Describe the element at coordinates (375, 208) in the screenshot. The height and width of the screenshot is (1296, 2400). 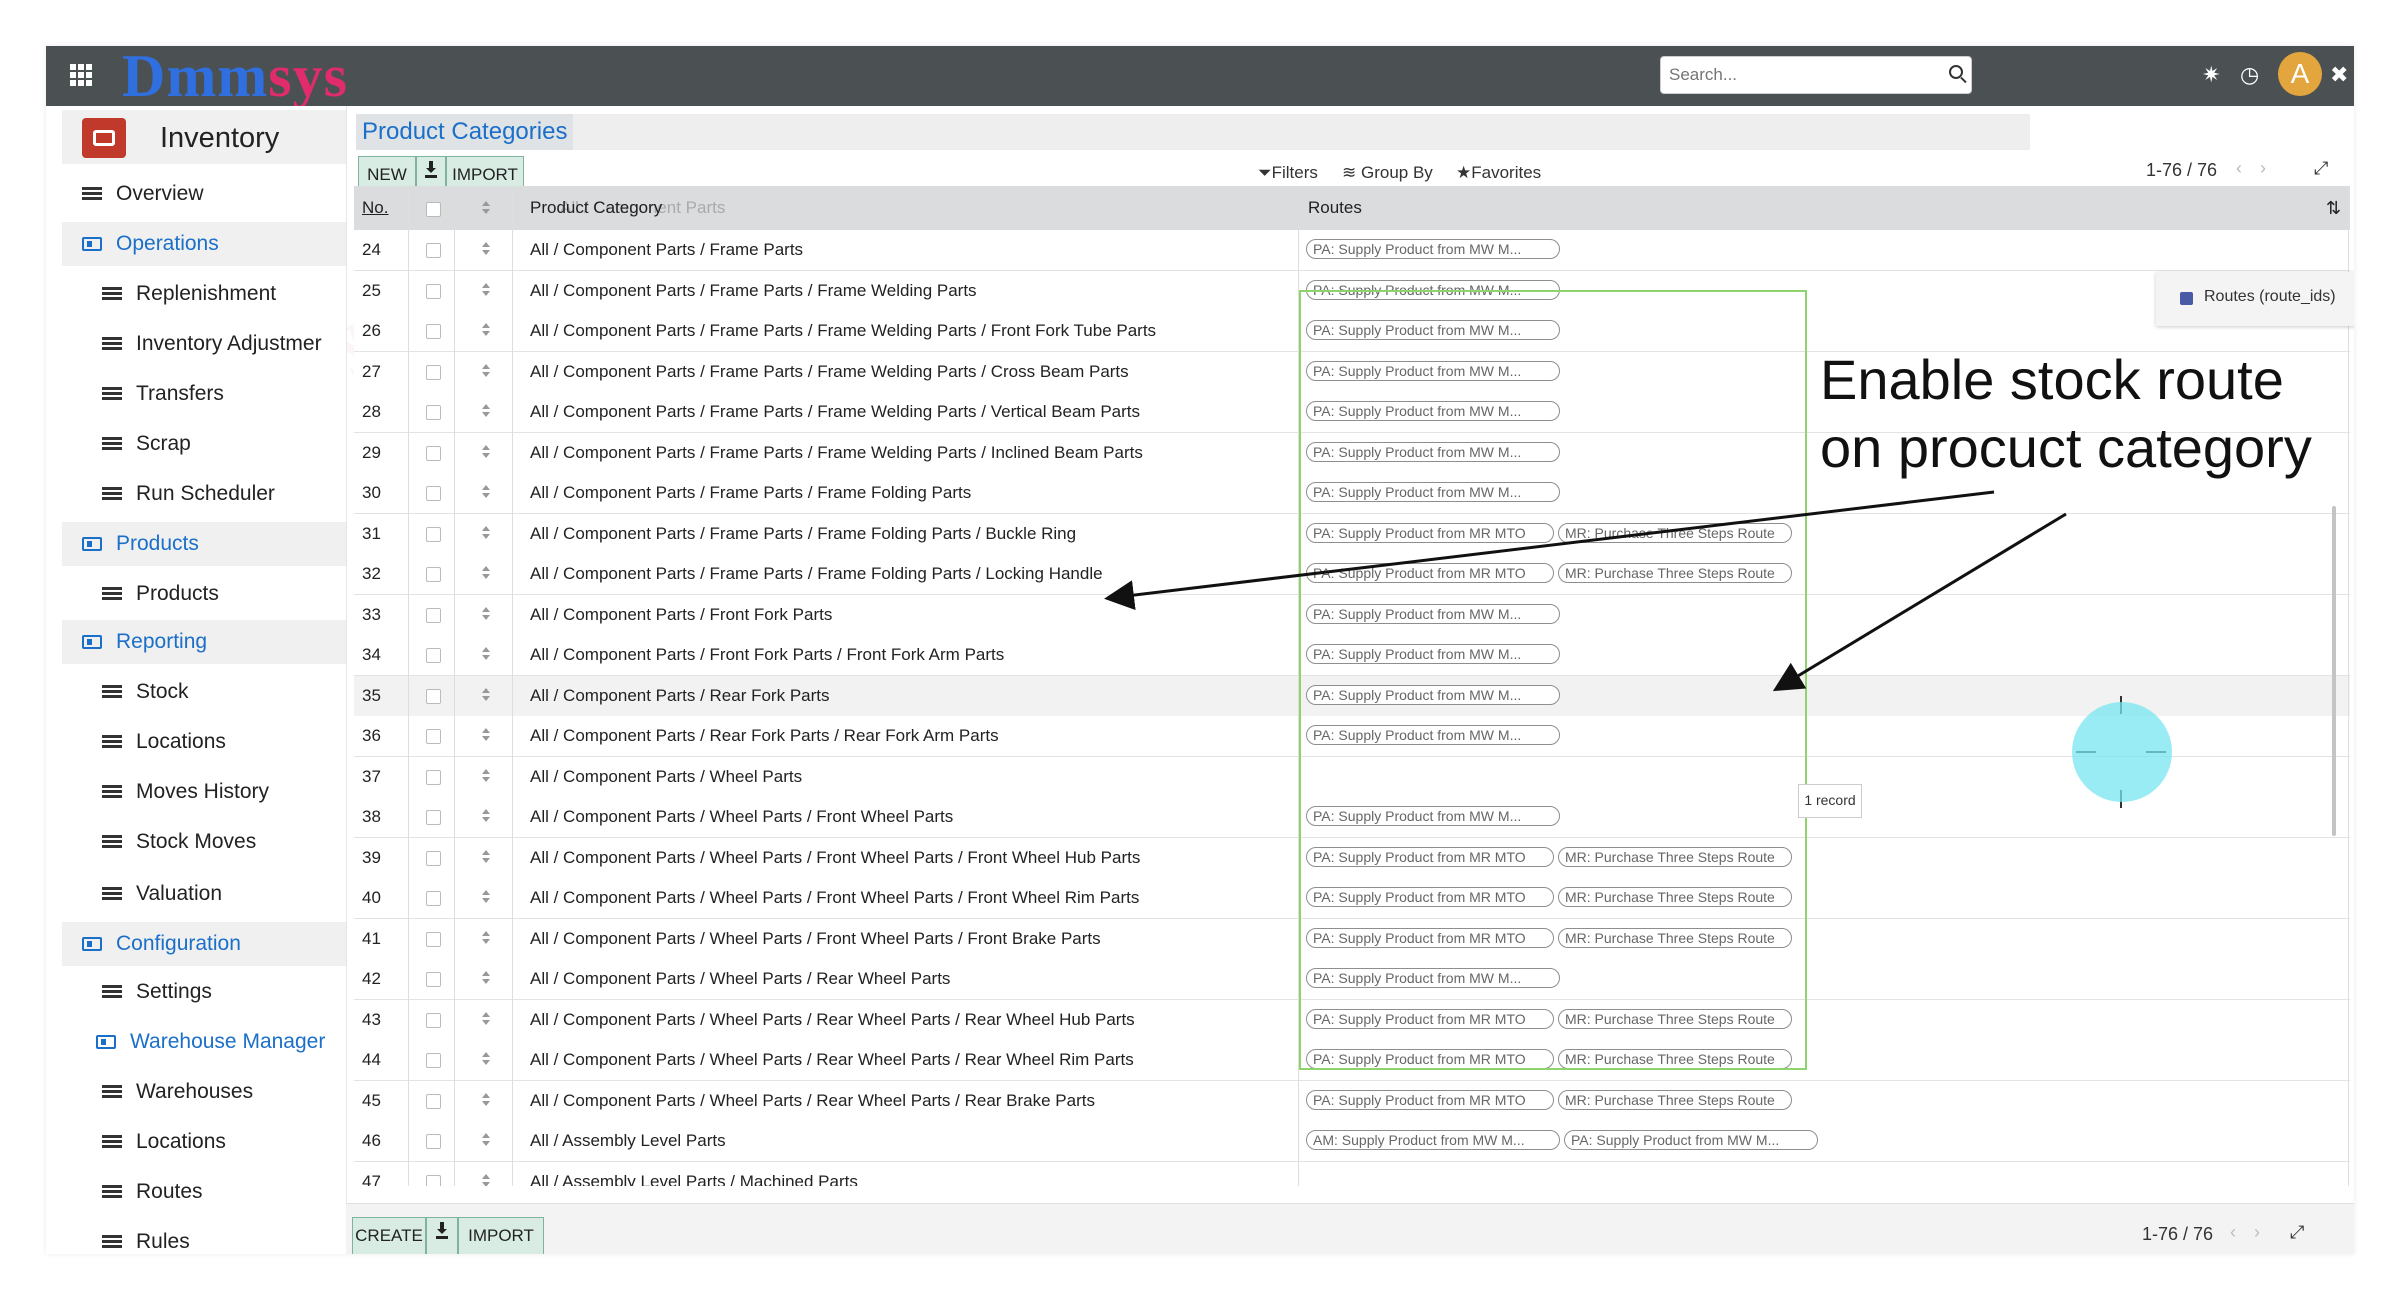
I see `header-no: No.` at that location.